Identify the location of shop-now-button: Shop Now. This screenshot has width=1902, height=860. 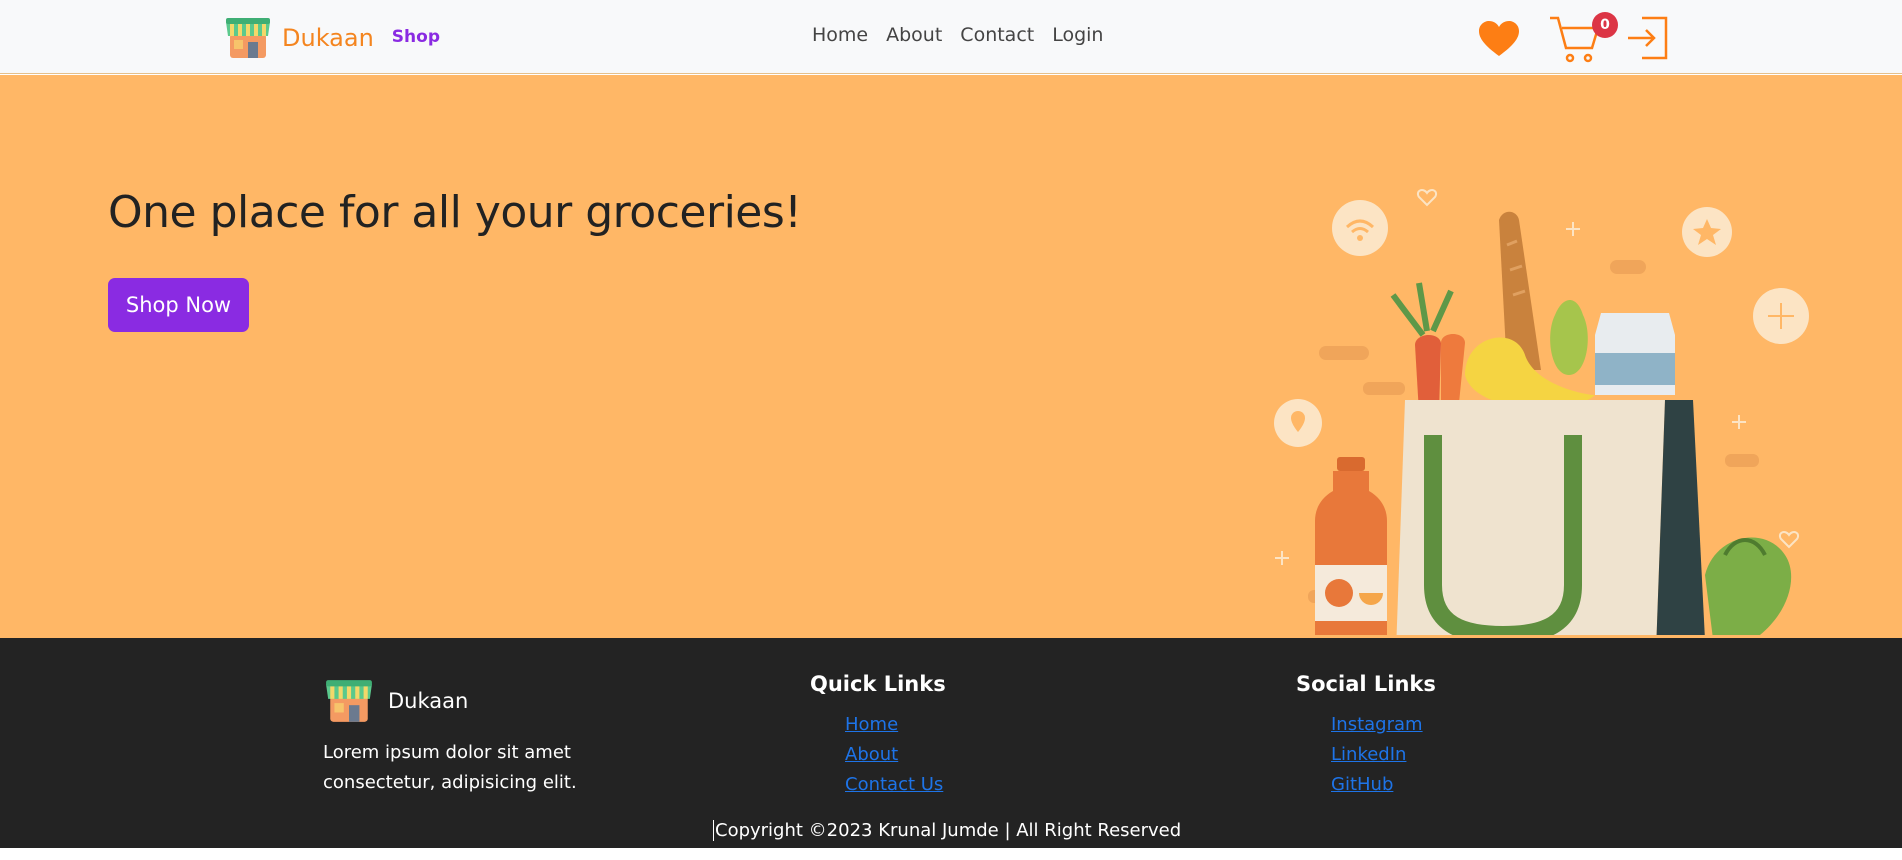
(178, 305).